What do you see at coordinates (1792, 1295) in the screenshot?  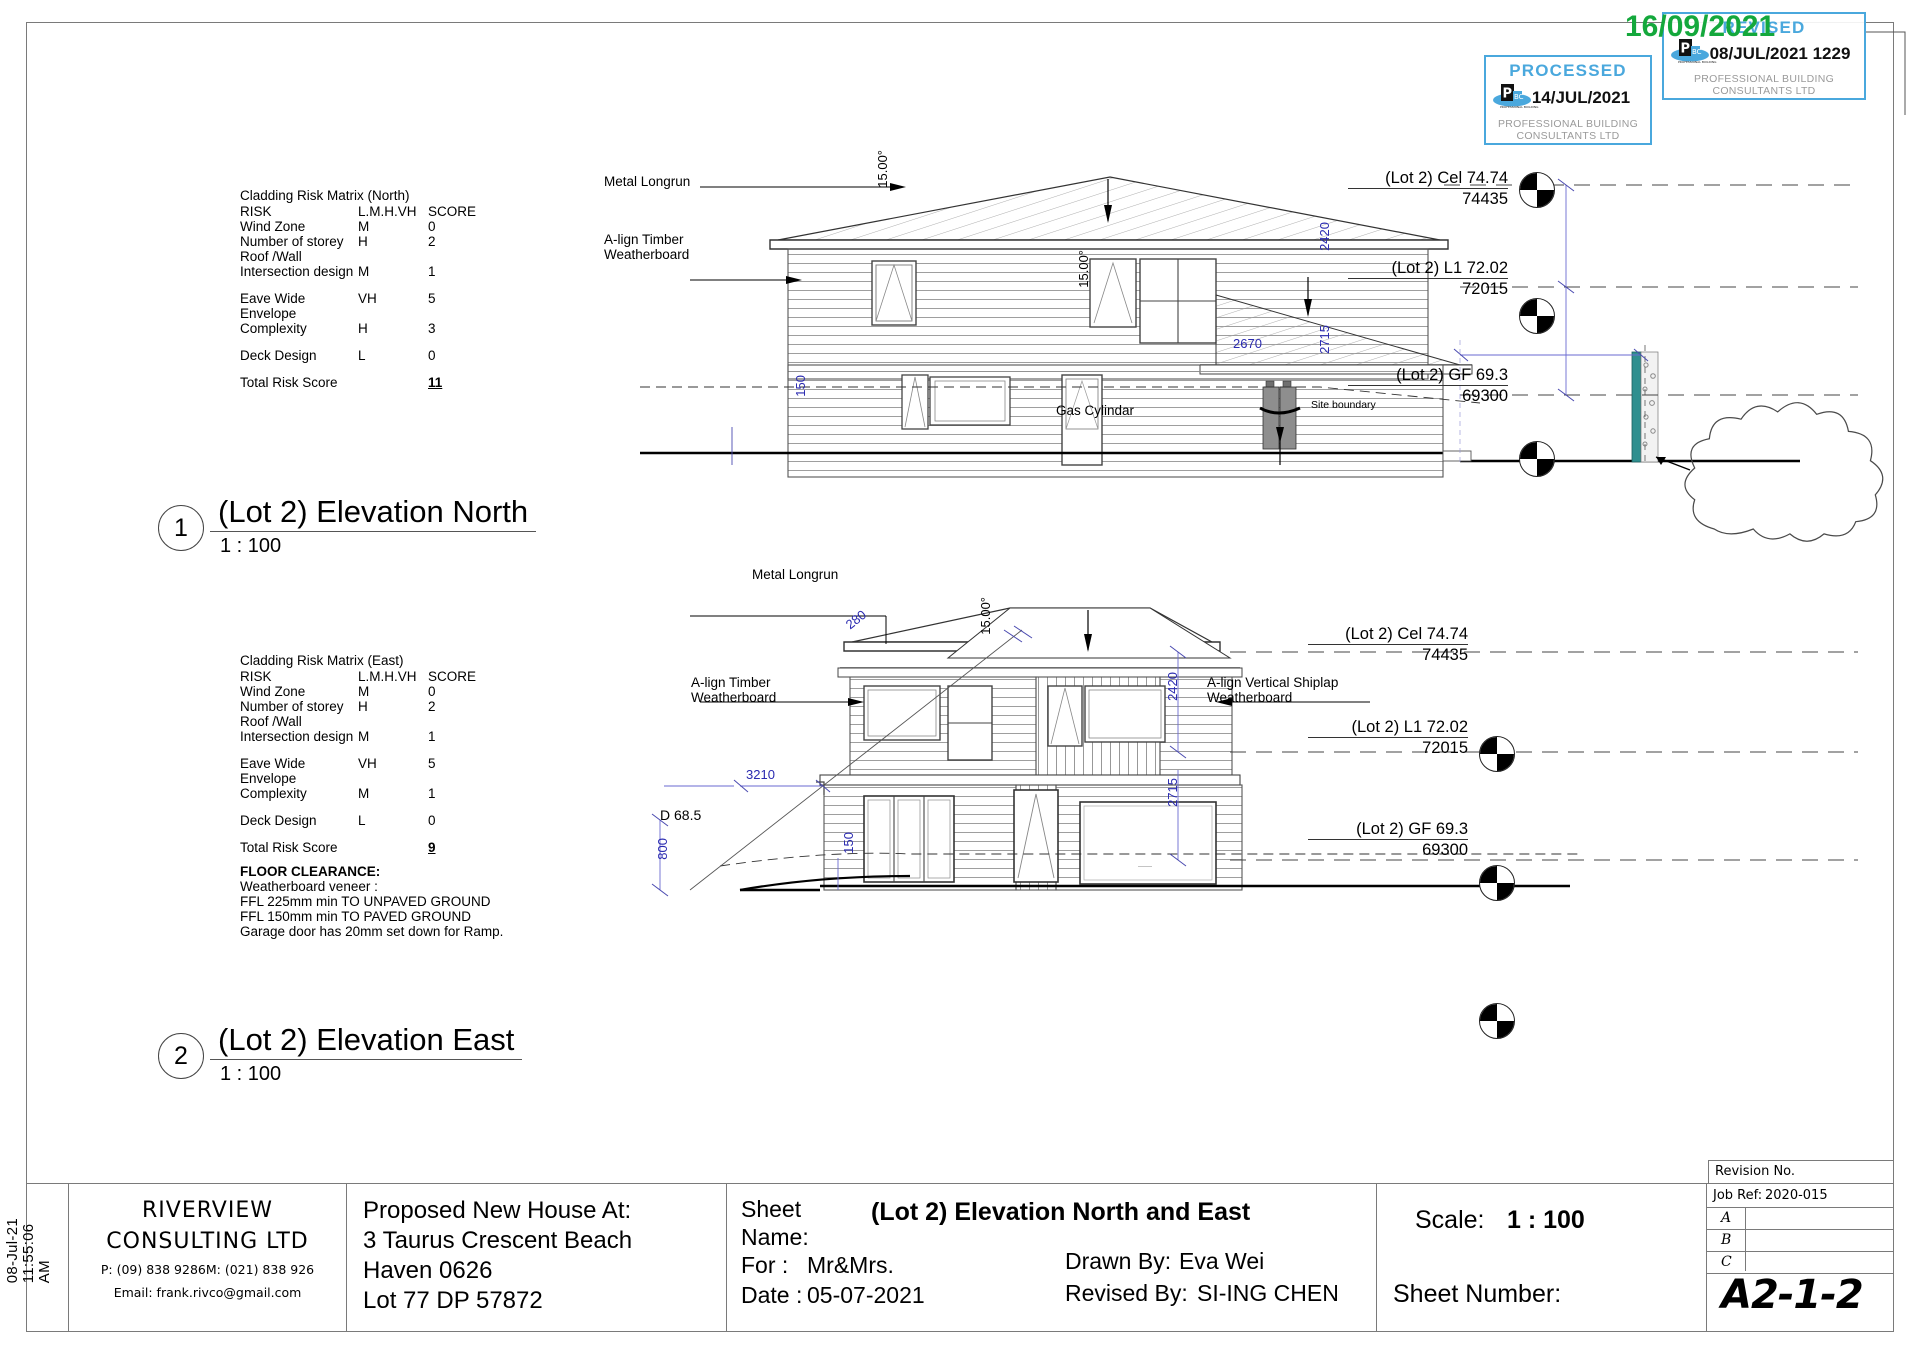 I see `sheet-number-value: A2-1-2` at bounding box center [1792, 1295].